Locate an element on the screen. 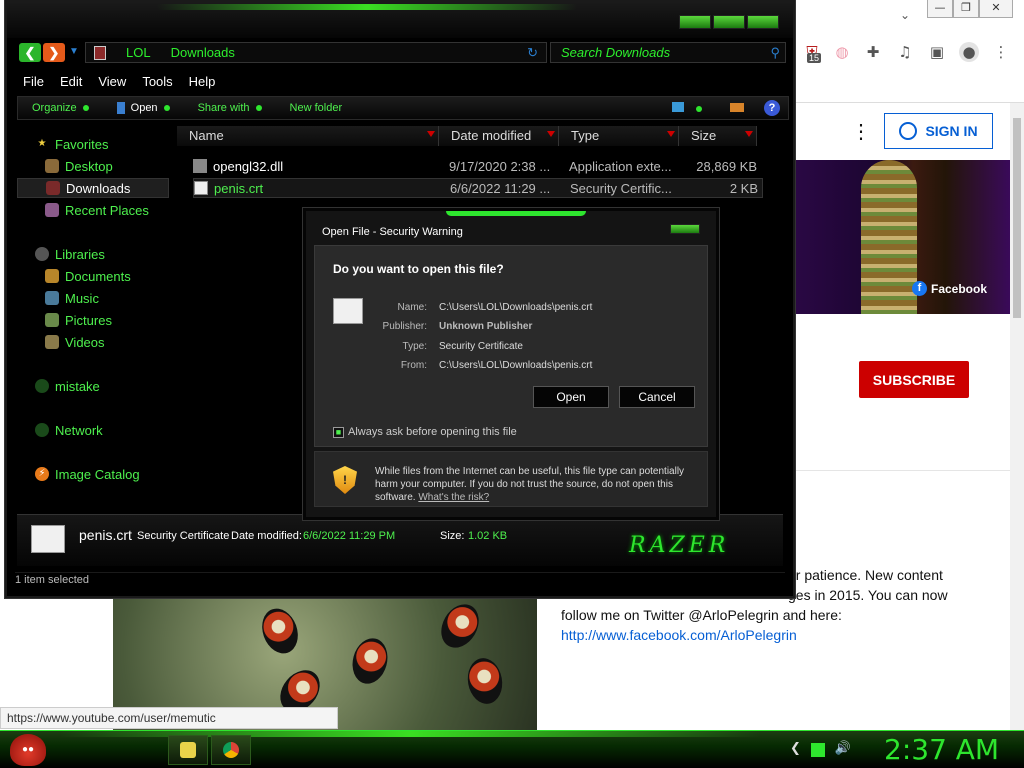 Image resolution: width=1024 pixels, height=768 pixels. share-with-button: Share with is located at coordinates (230, 108).